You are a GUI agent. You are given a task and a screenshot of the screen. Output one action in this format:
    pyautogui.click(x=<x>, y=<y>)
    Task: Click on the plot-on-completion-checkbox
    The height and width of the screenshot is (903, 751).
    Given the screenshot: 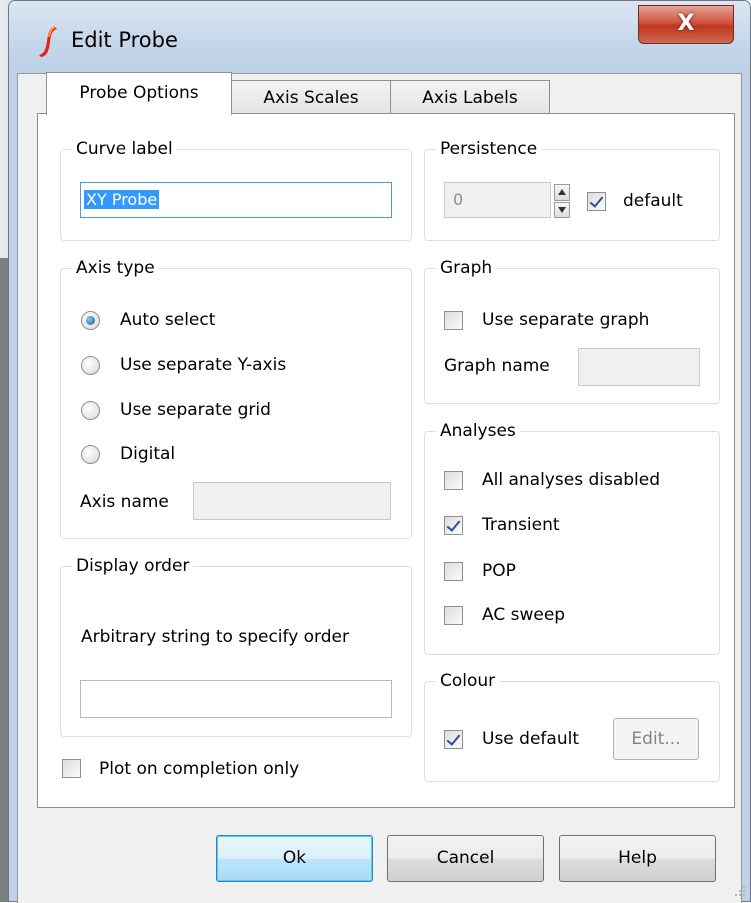 What is the action you would take?
    pyautogui.click(x=71, y=768)
    